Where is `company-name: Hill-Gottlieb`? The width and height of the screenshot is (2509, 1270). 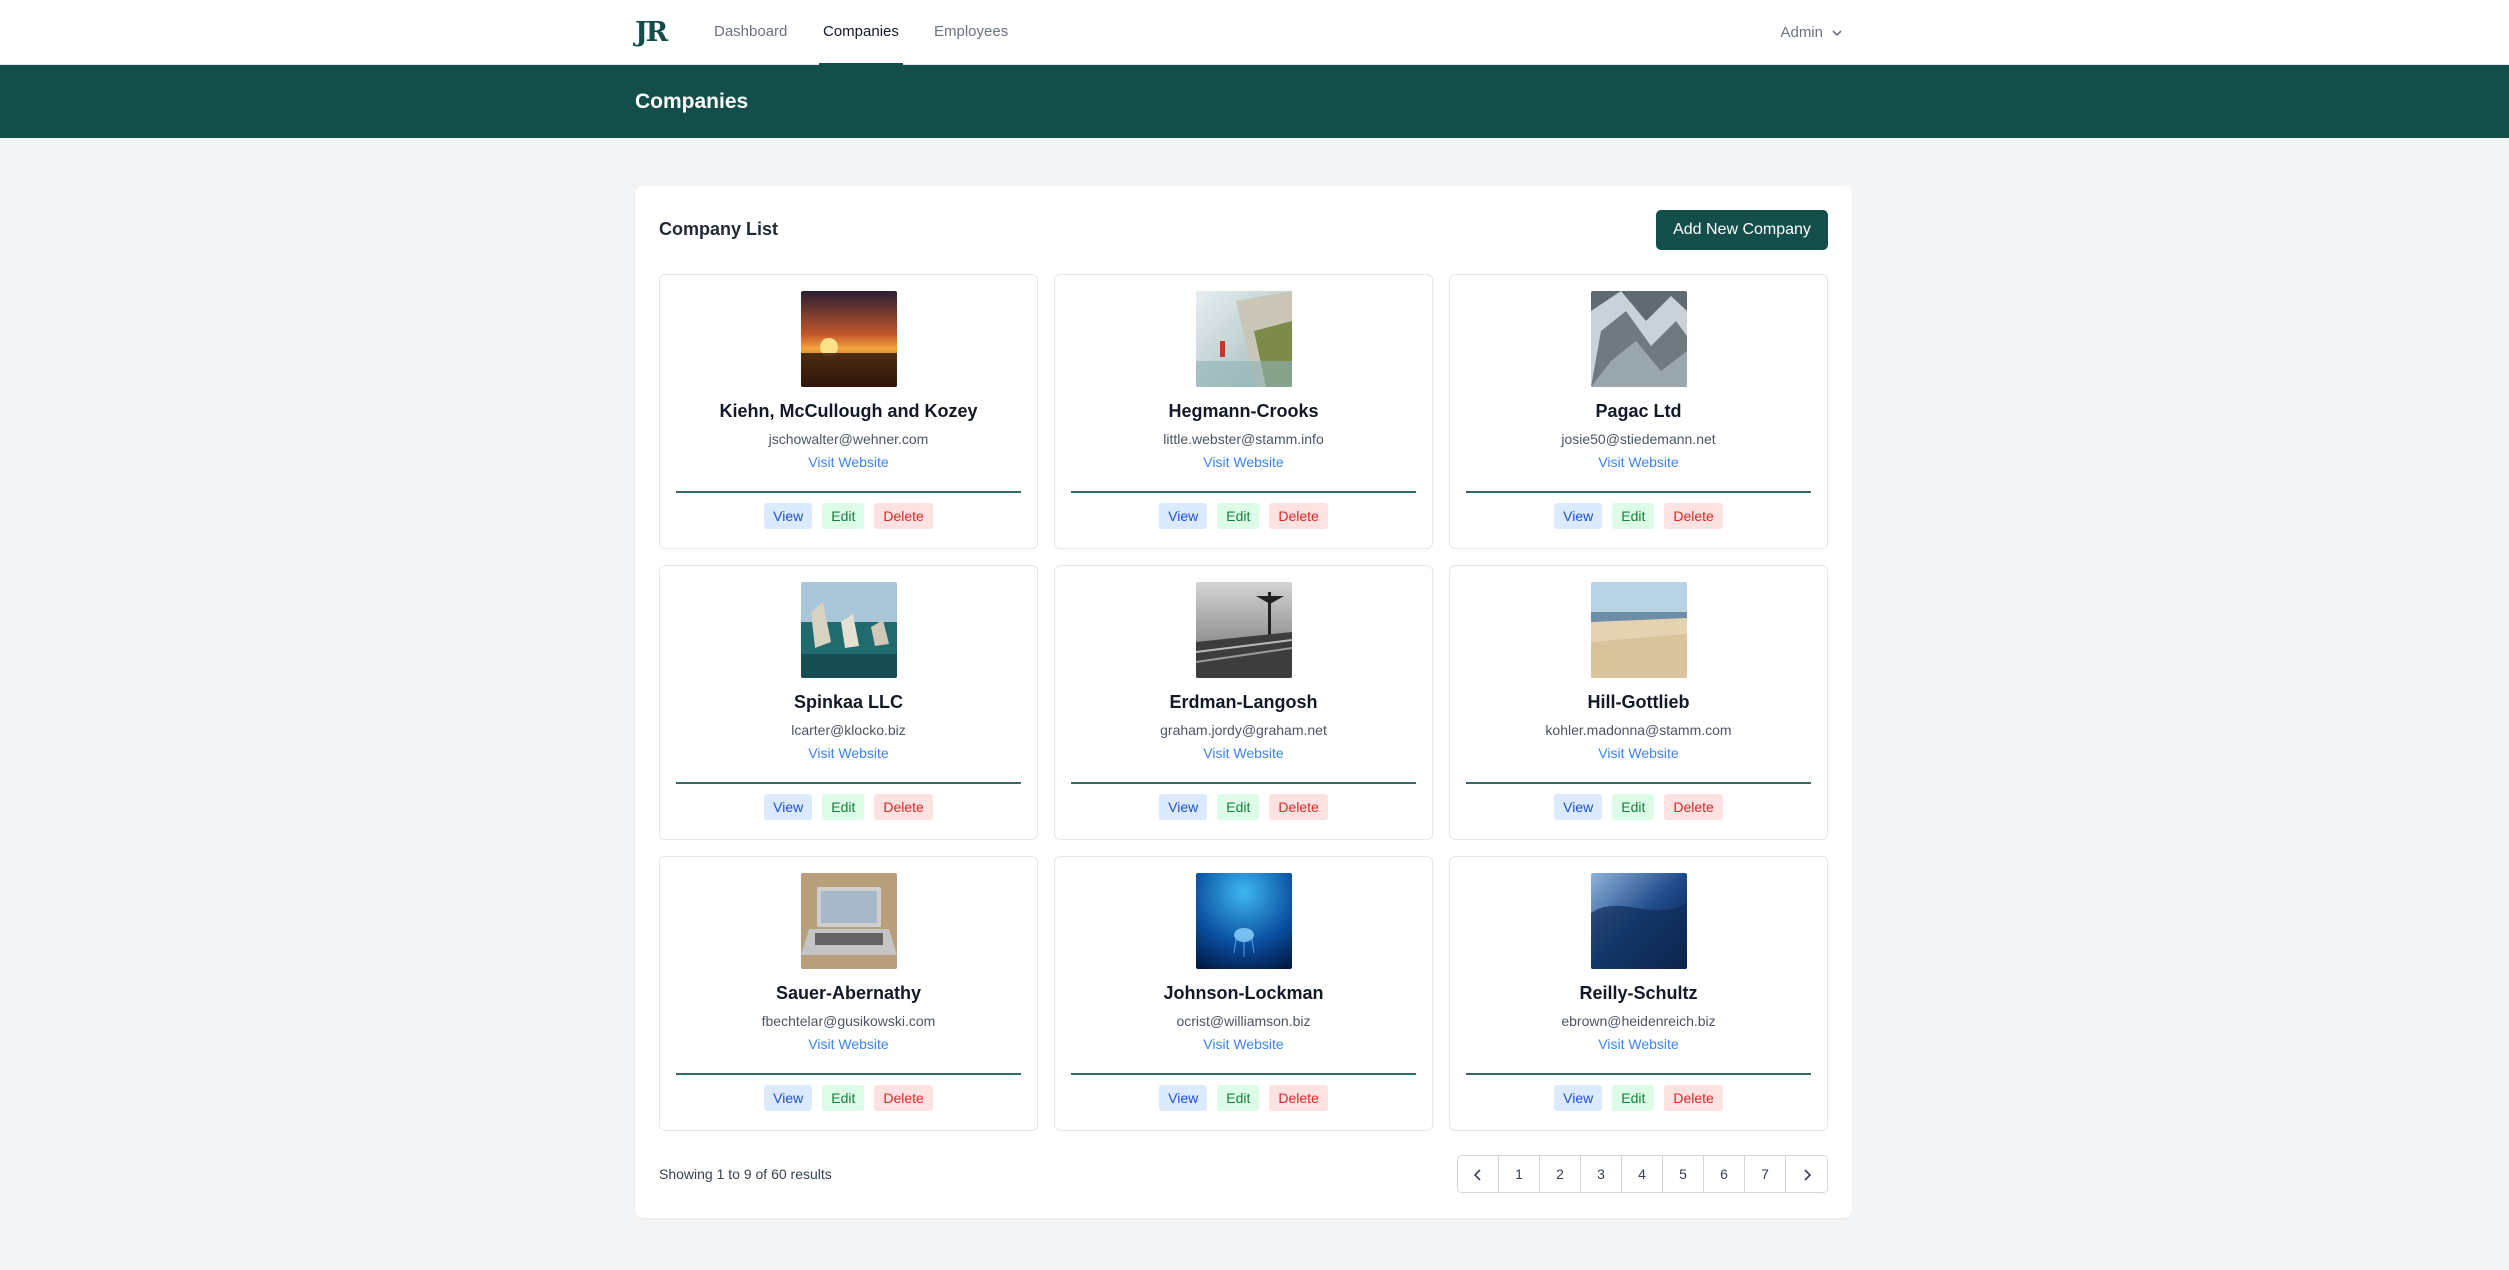 company-name: Hill-Gottlieb is located at coordinates (1638, 702).